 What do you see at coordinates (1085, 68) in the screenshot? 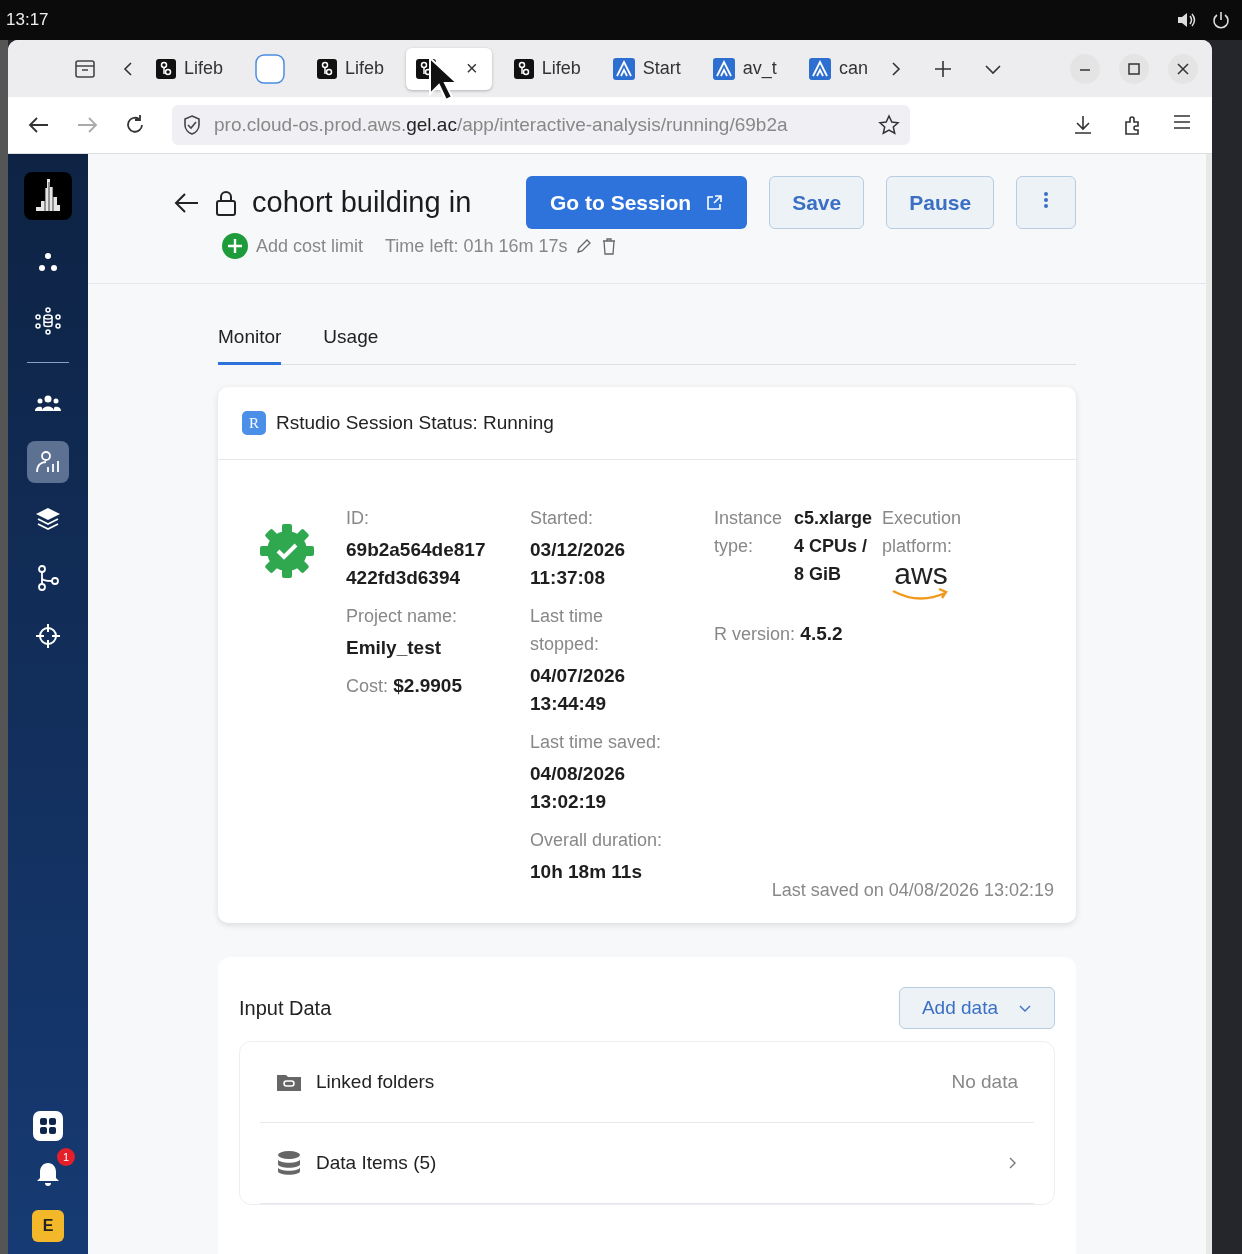
I see `minimize-icon` at bounding box center [1085, 68].